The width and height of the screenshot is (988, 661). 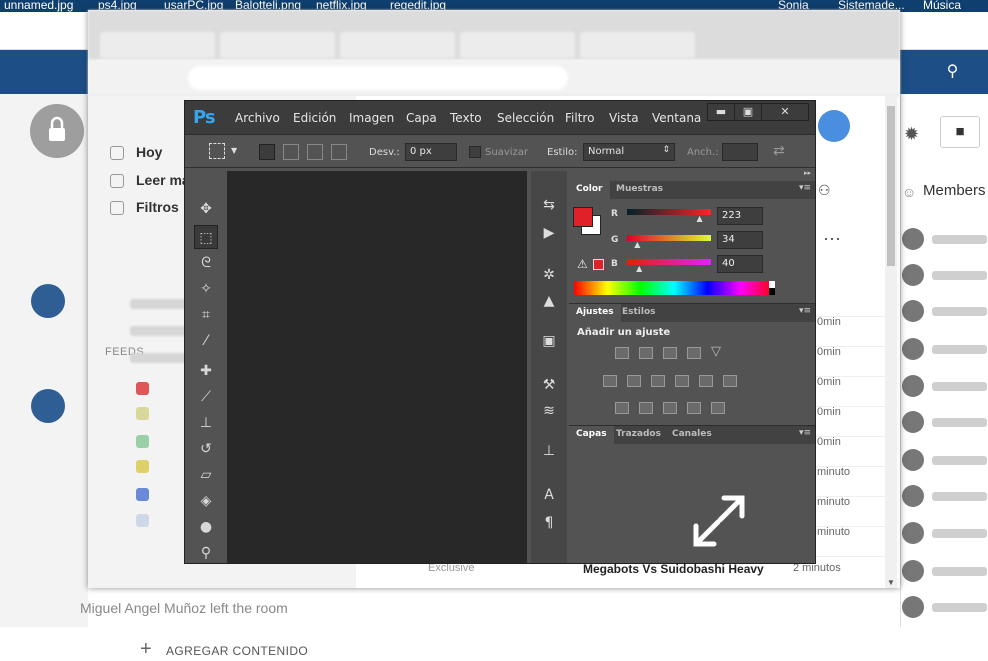 I want to click on color-spectrum-bar, so click(x=674, y=288).